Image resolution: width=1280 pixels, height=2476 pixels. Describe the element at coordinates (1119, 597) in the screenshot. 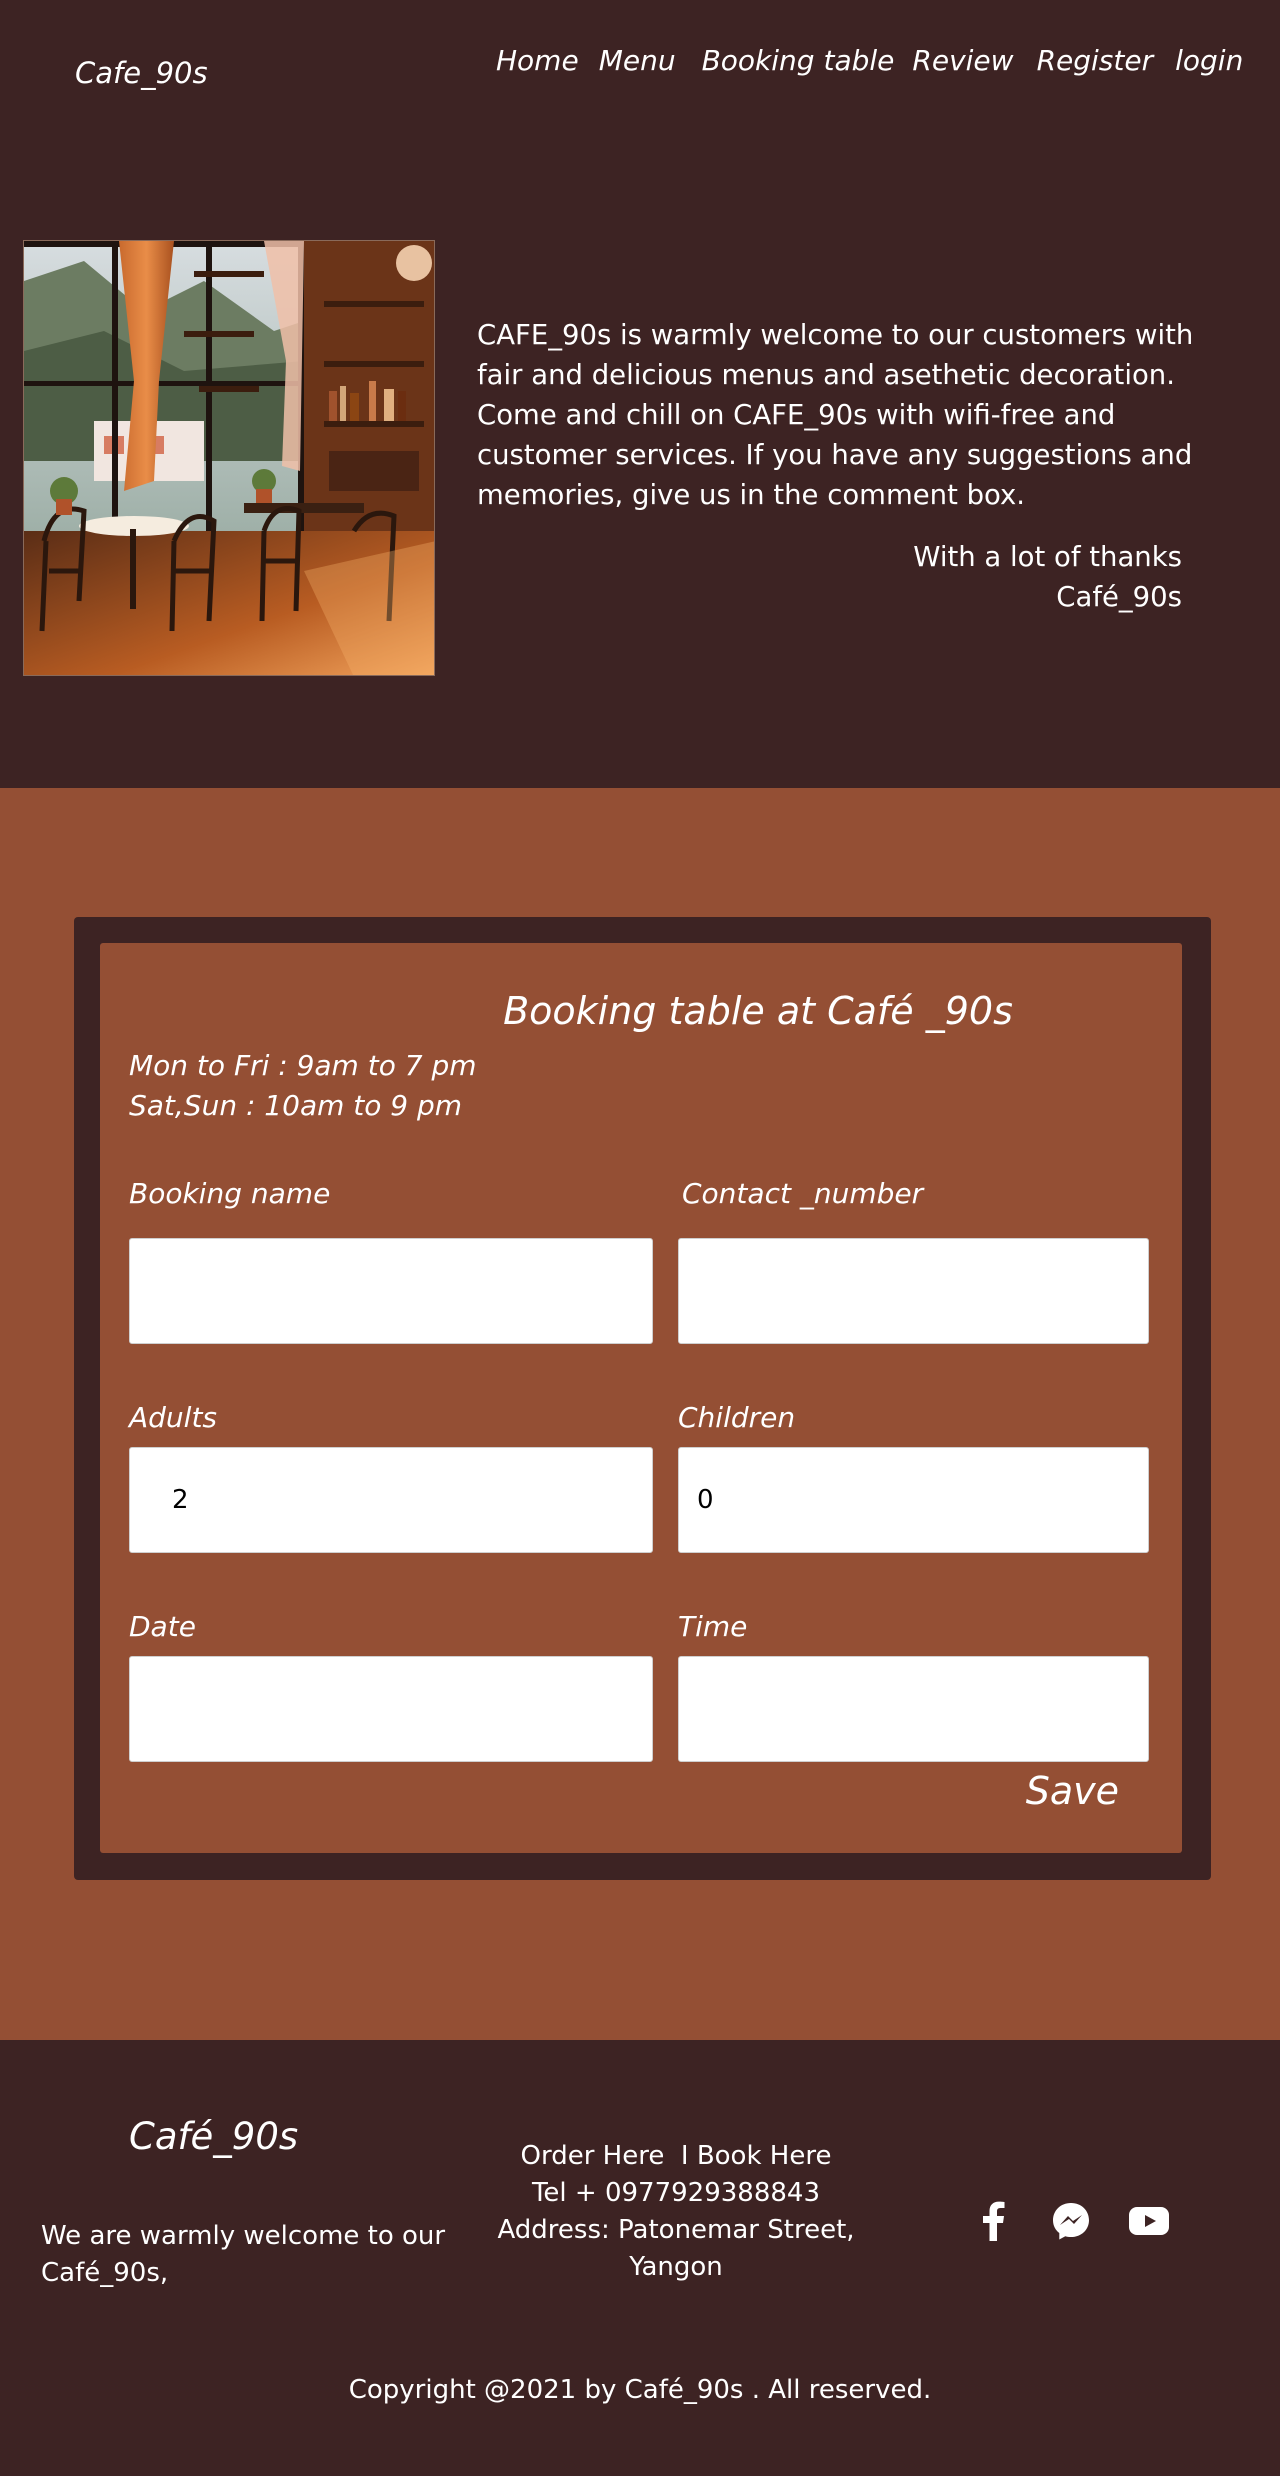

I see `signature-name: Café_90s` at that location.